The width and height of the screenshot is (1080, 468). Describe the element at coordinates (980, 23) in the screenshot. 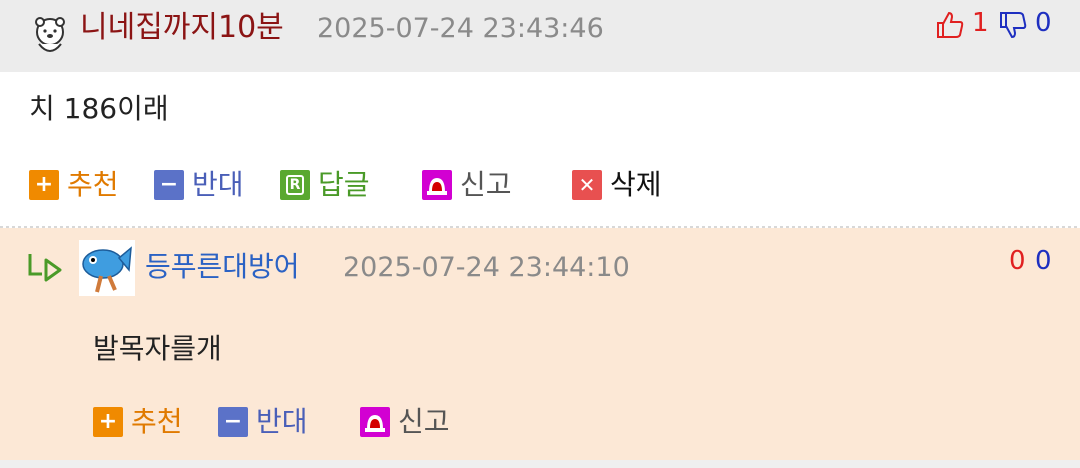

I see `comment-1-like-count: 1` at that location.